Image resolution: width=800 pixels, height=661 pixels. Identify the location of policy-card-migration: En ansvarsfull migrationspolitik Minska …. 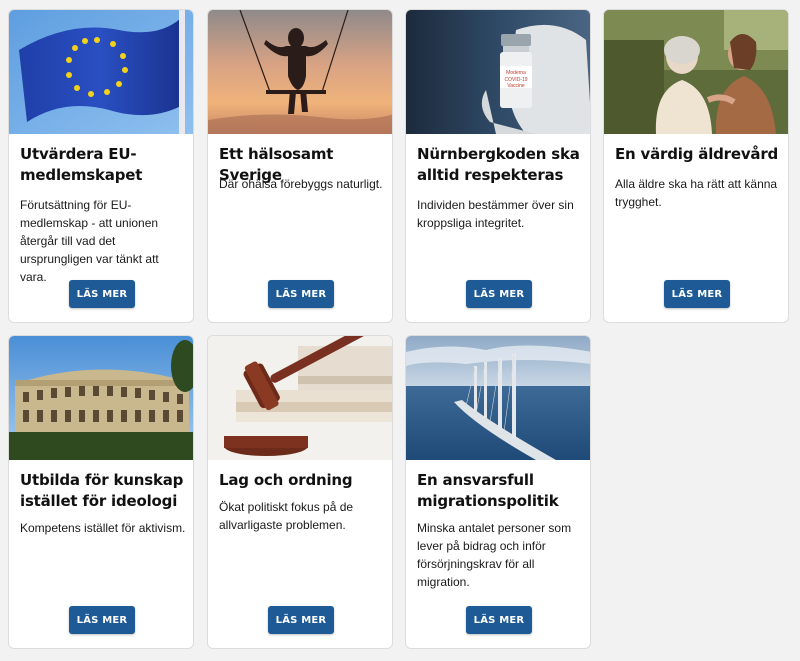
(498, 492).